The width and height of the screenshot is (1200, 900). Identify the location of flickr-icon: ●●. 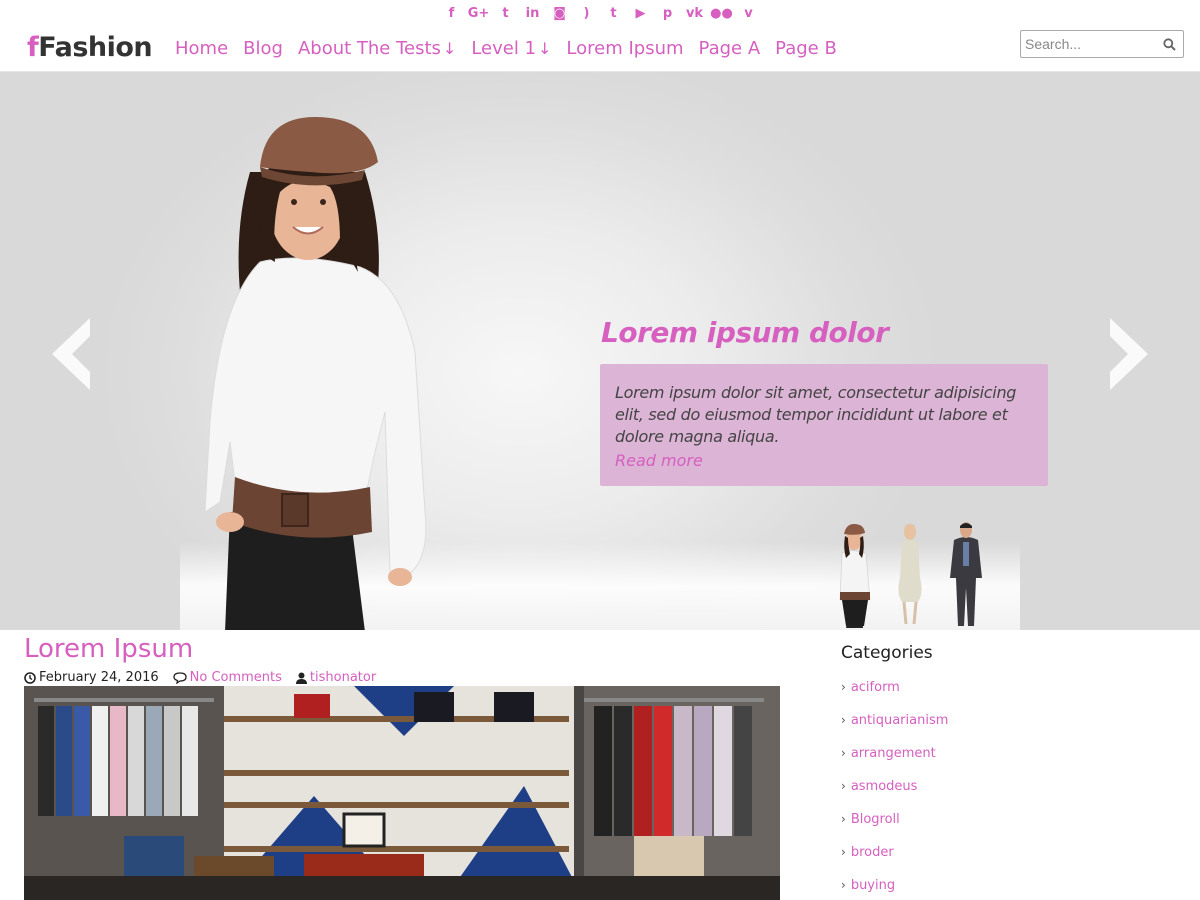
(721, 13).